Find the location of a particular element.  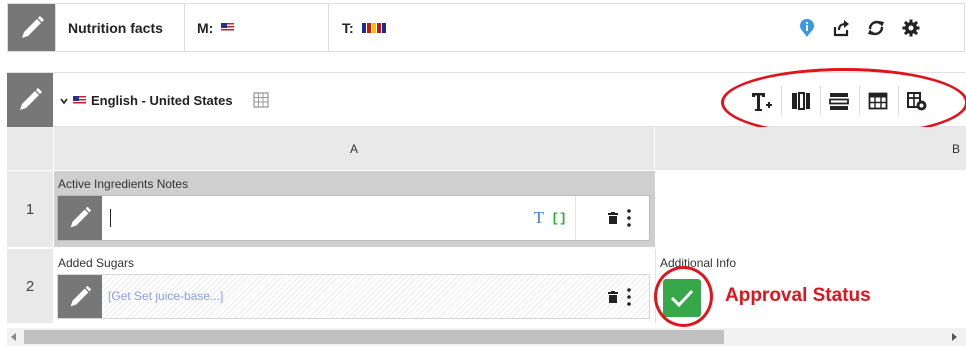

share-button is located at coordinates (841, 27).